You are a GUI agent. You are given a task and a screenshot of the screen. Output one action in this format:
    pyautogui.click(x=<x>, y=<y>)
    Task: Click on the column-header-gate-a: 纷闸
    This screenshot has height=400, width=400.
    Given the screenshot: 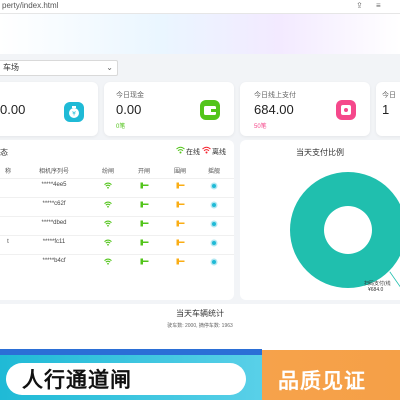 What is the action you would take?
    pyautogui.click(x=107, y=172)
    